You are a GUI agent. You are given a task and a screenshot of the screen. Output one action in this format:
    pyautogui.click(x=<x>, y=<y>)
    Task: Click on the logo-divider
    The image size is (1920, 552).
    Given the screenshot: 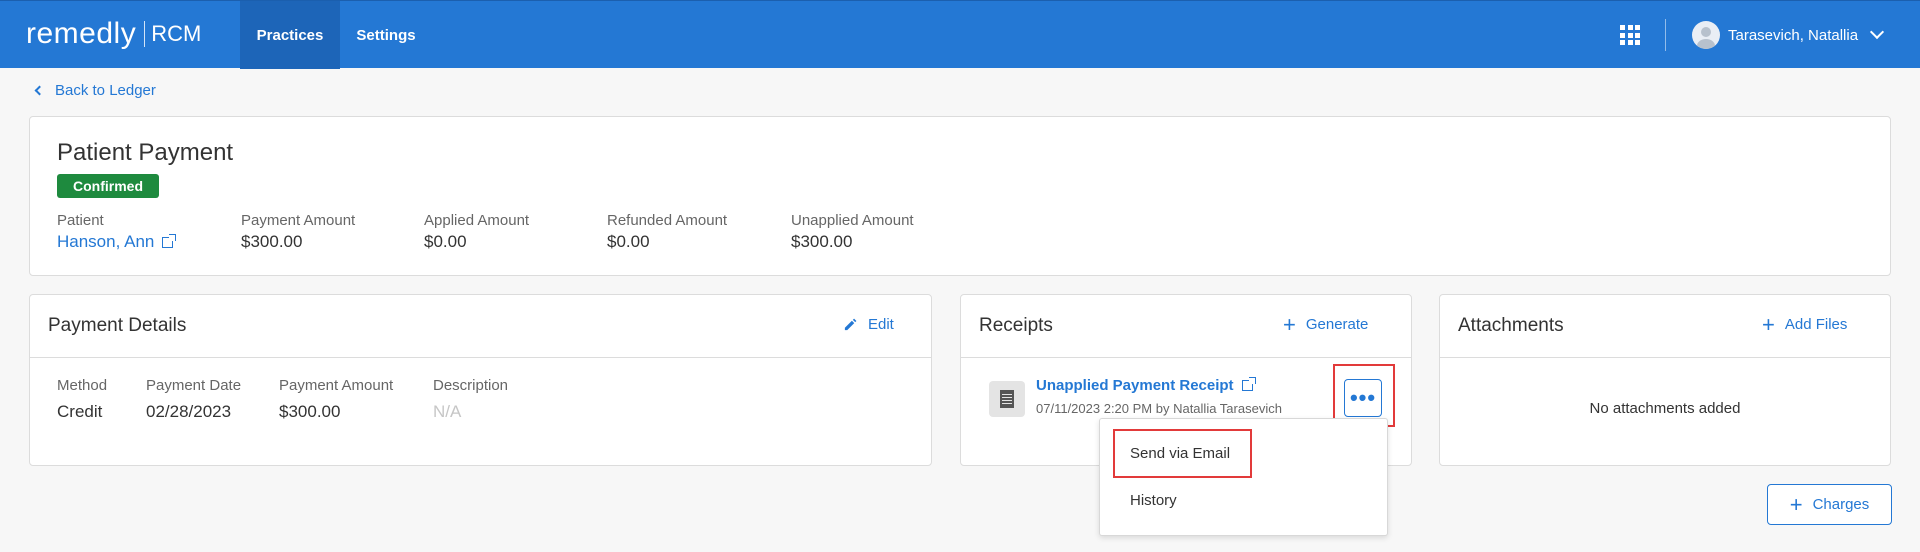 What is the action you would take?
    pyautogui.click(x=145, y=34)
    